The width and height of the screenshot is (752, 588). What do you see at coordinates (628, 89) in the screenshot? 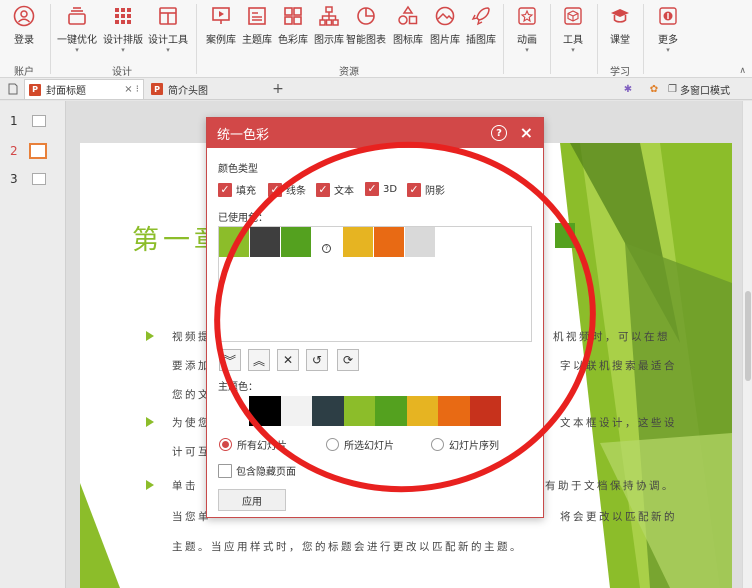
I see `pin-icon: ✱` at bounding box center [628, 89].